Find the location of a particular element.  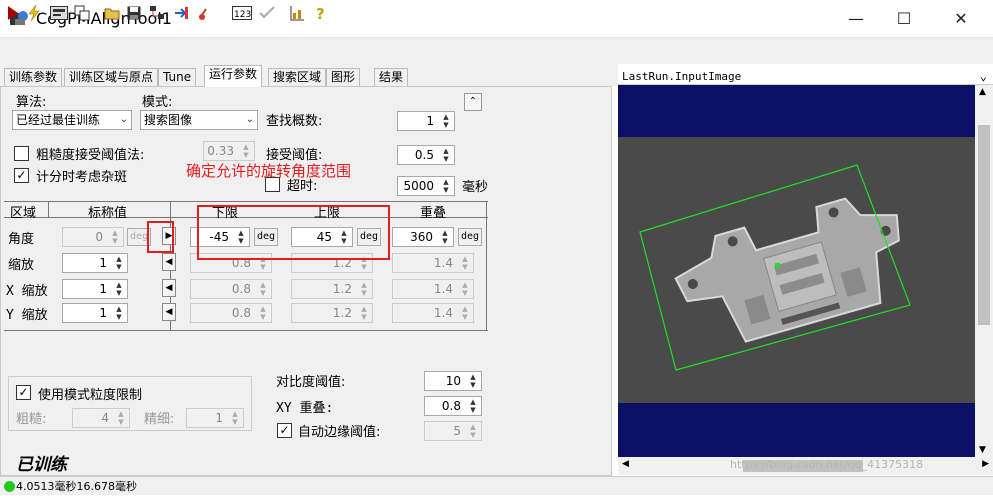

expand-highlight-box is located at coordinates (160, 237).